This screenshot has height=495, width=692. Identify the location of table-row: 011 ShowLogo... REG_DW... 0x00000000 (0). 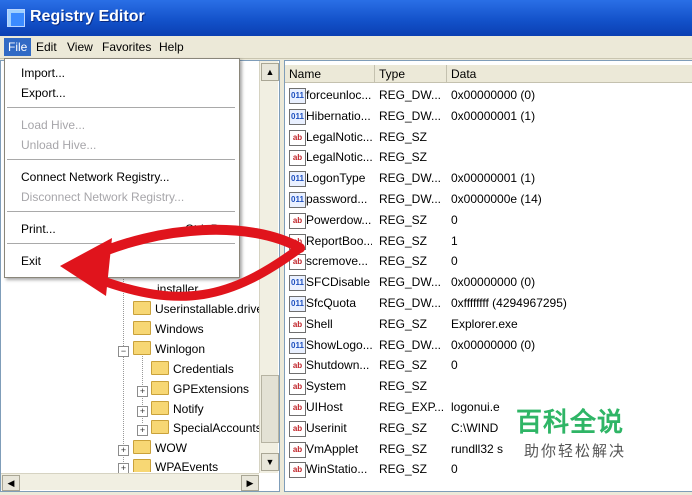
(488, 345).